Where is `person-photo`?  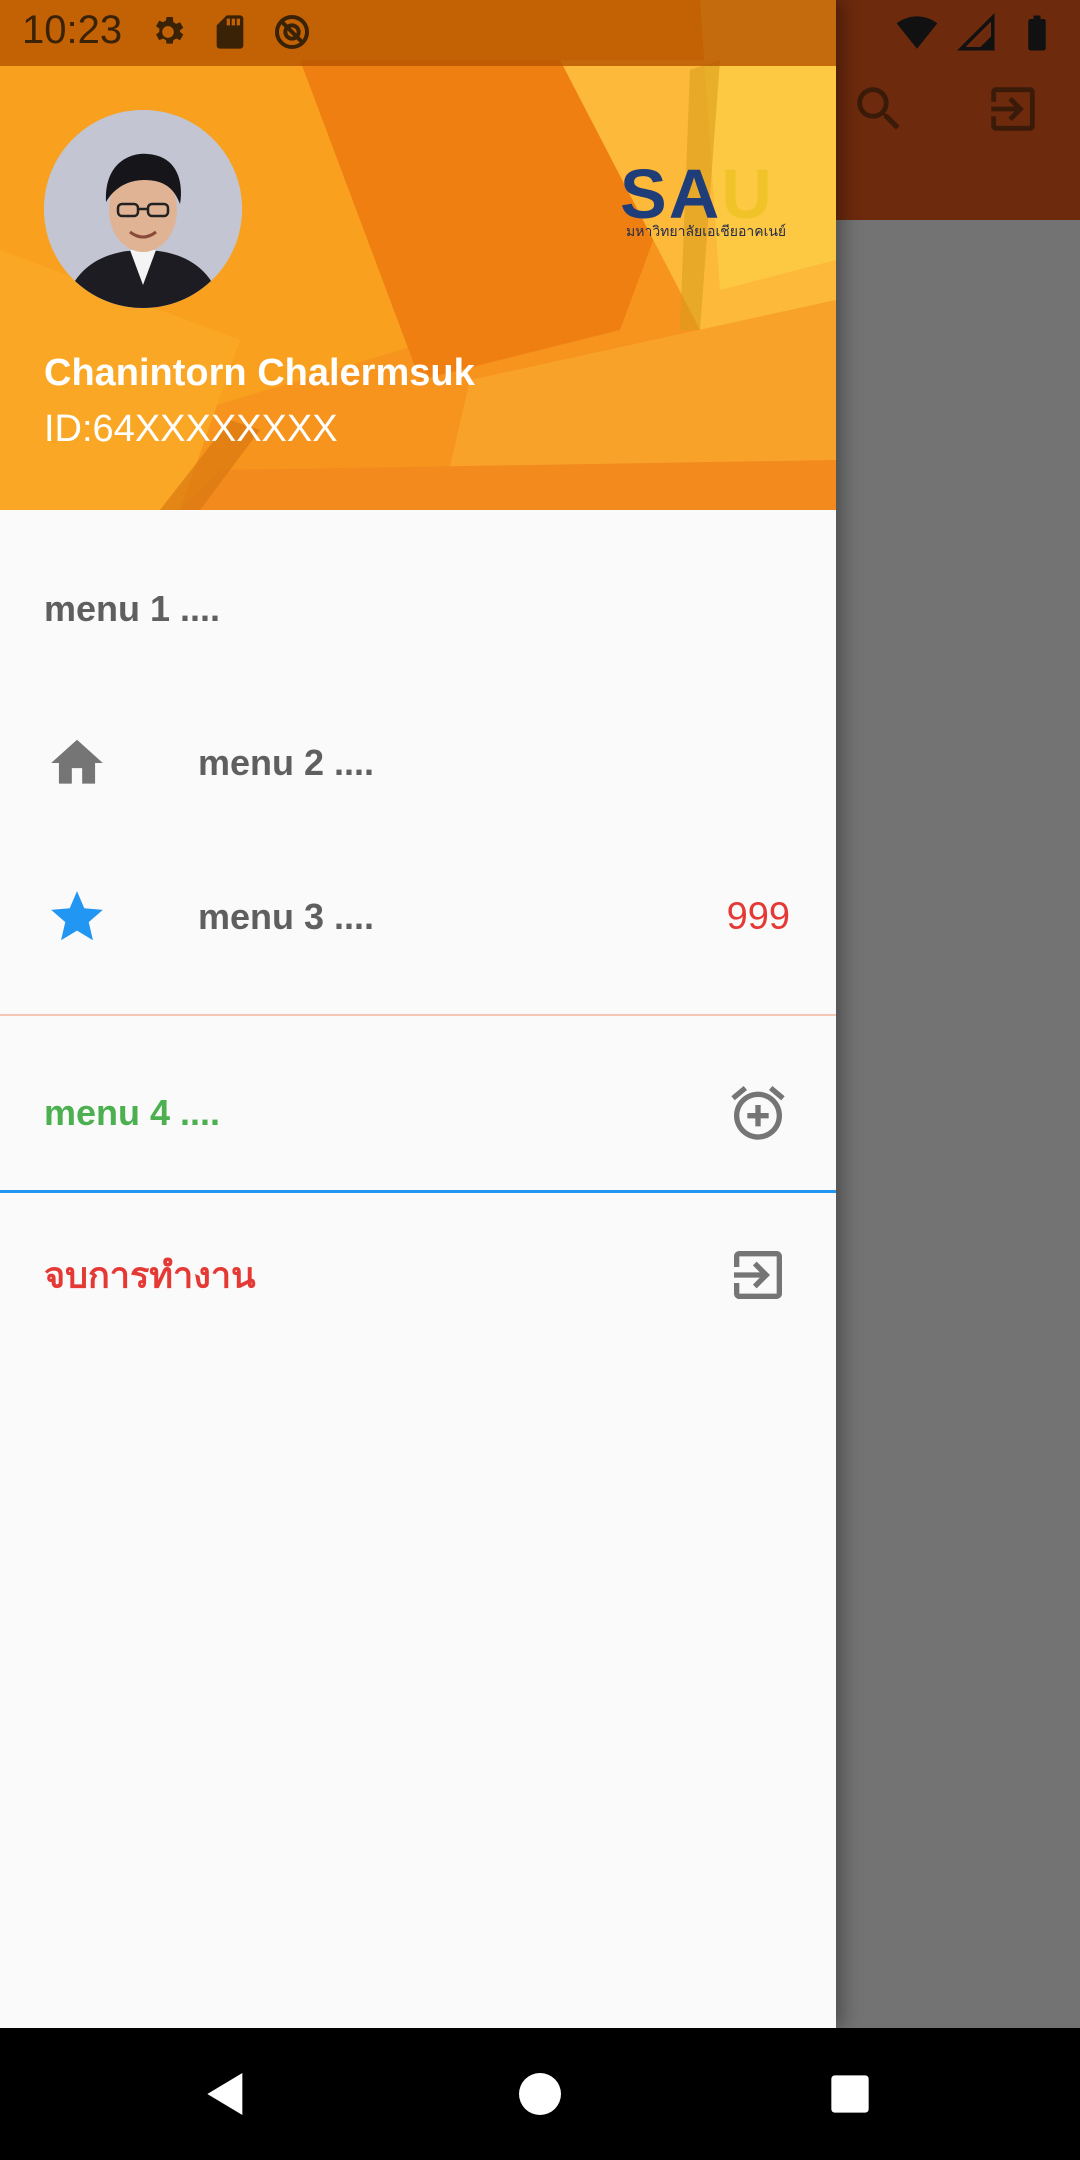
person-photo is located at coordinates (143, 209).